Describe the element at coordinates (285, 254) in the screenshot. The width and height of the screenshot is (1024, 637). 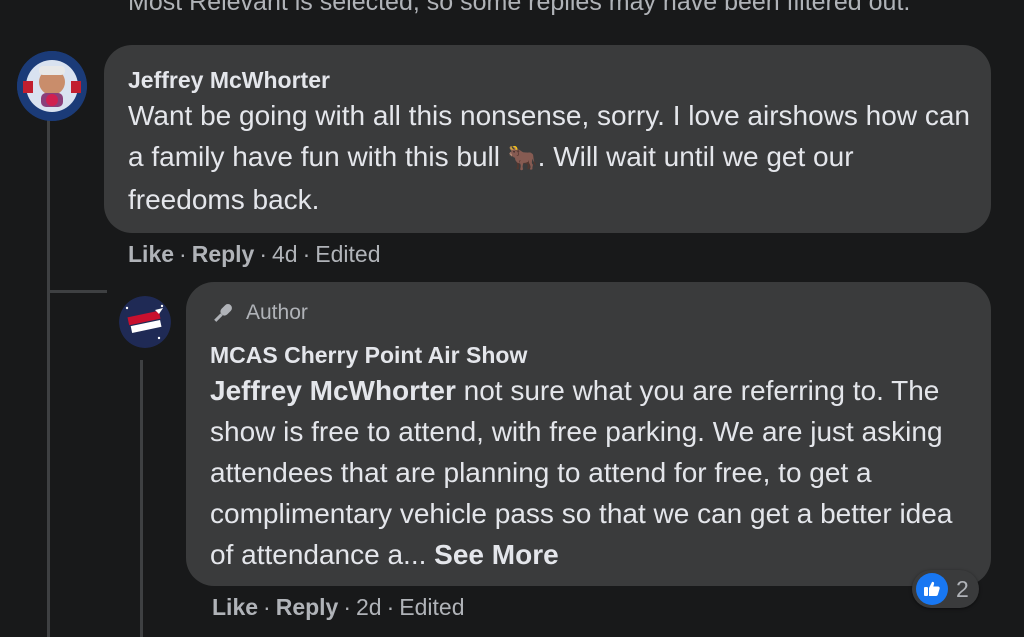
I see `comment-timestamp: 4d` at that location.